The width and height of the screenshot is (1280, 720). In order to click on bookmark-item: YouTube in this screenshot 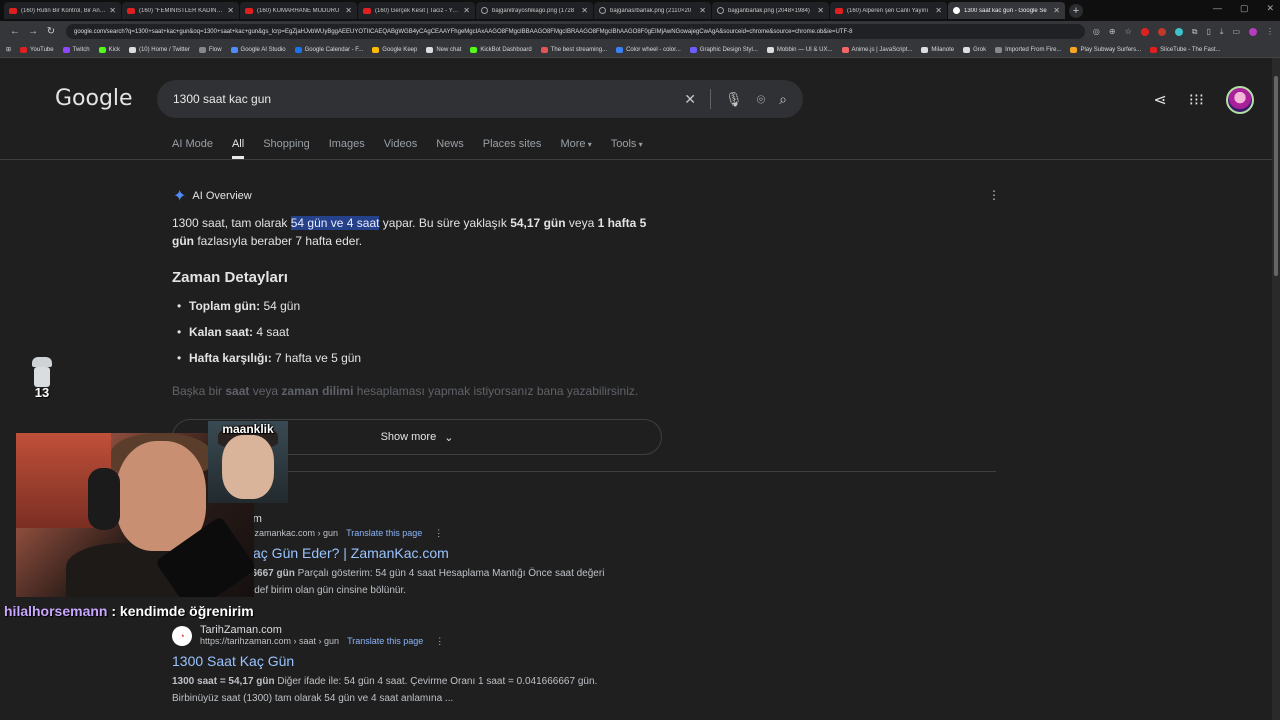, I will do `click(37, 49)`.